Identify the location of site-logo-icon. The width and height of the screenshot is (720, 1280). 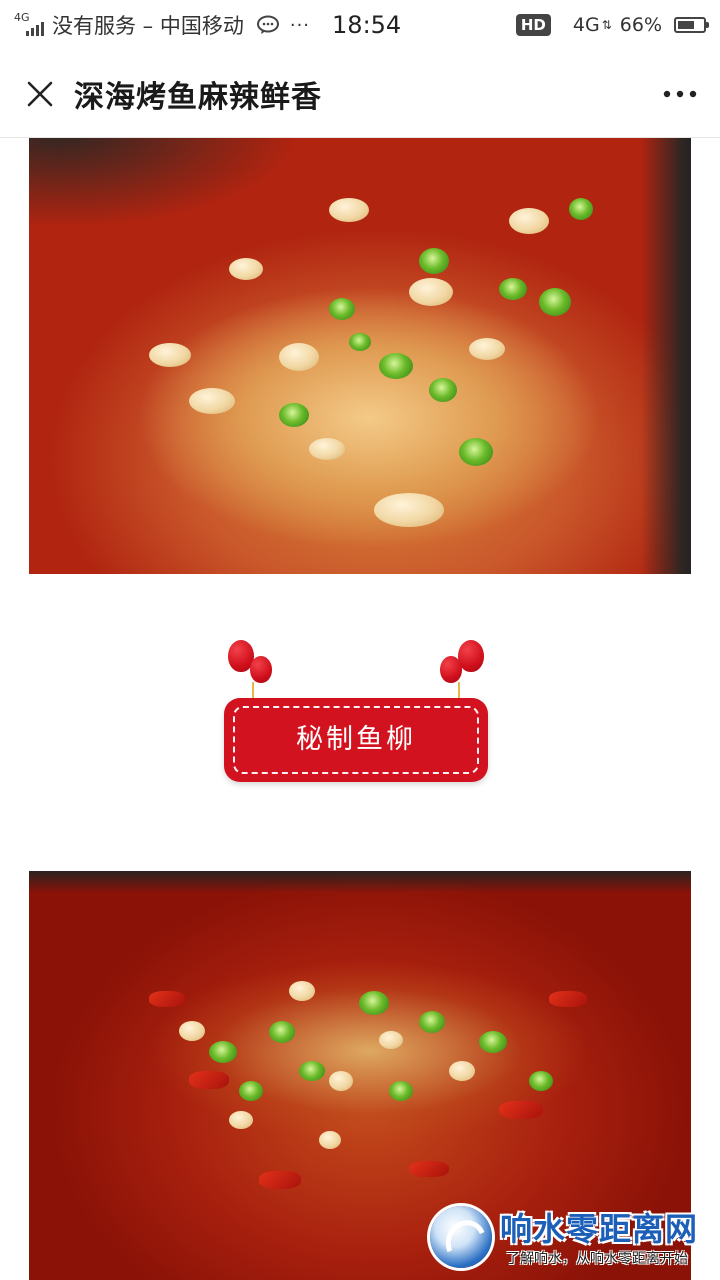
(461, 1238).